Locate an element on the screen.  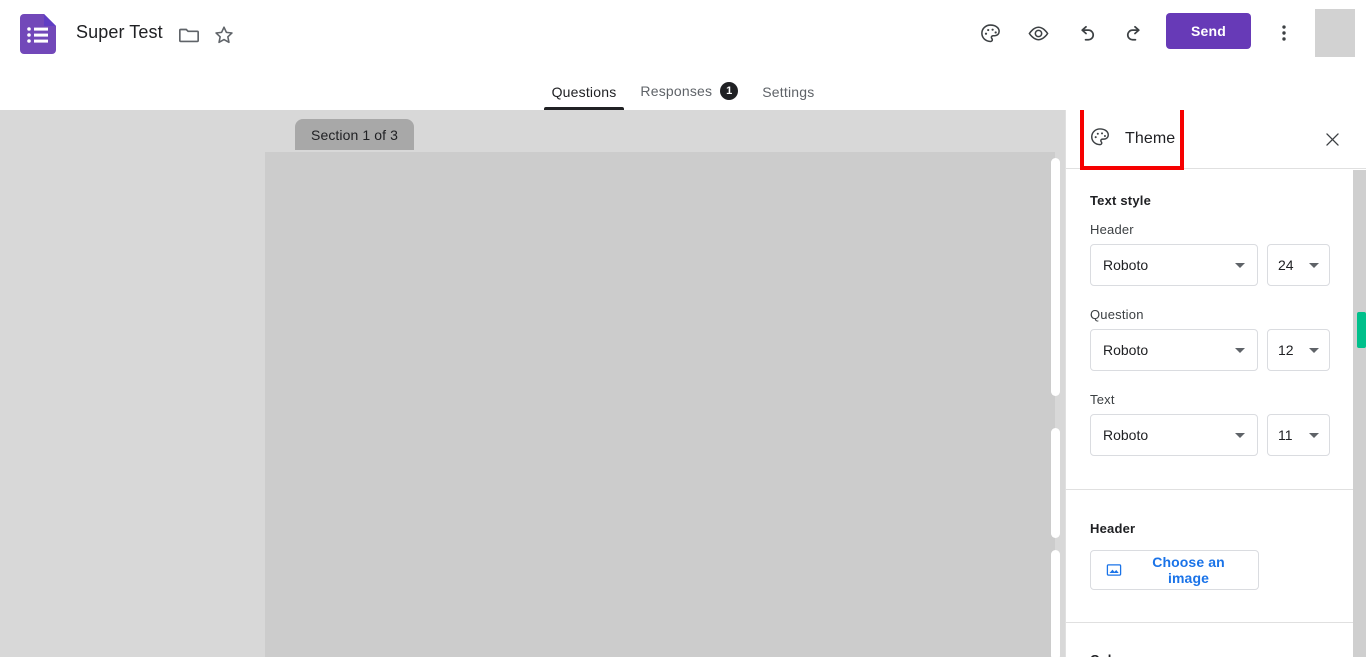
theme-title-group: Theme is located at coordinates (1132, 139).